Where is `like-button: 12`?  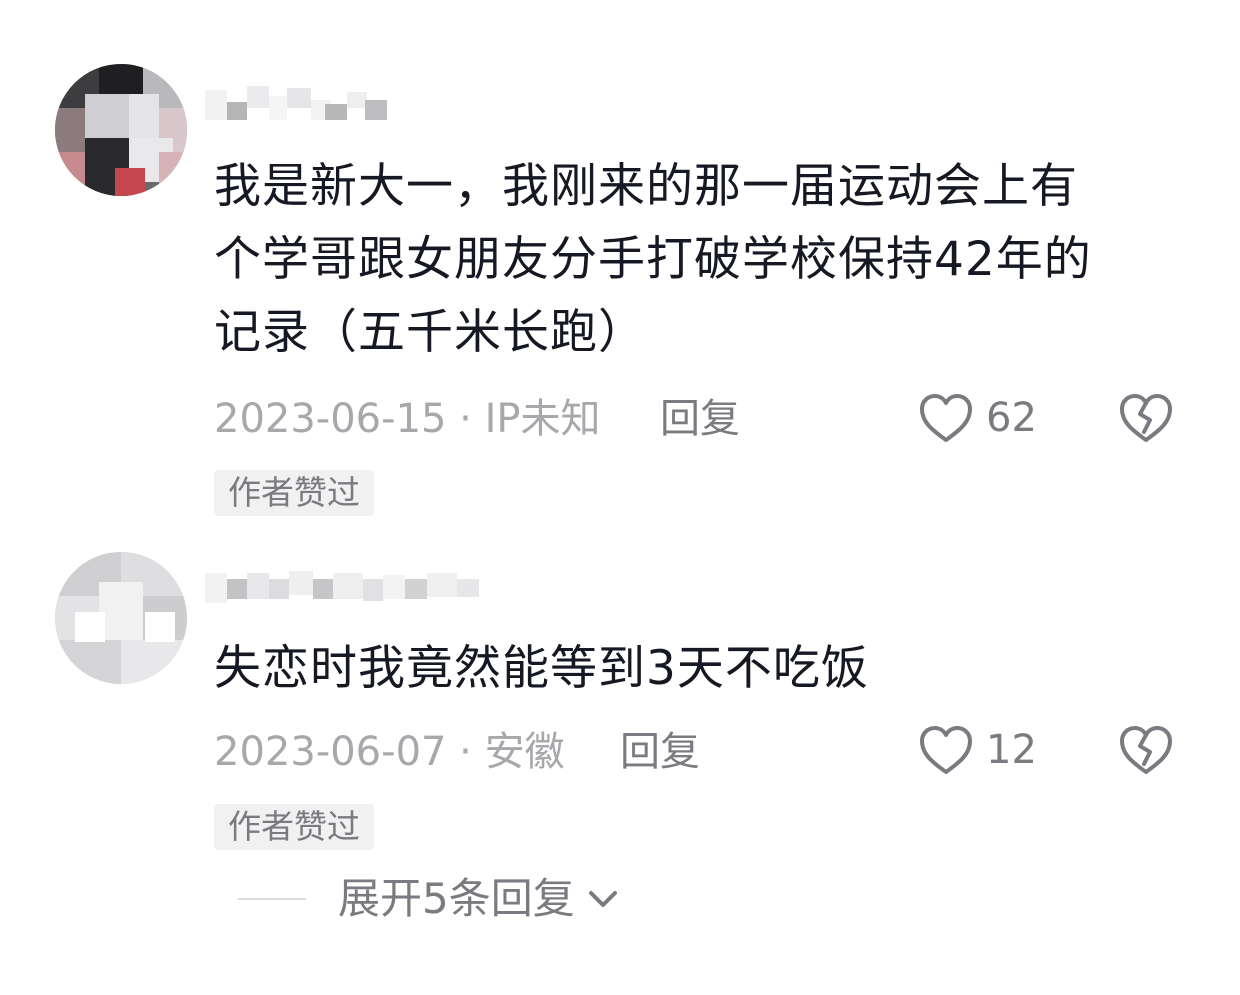 like-button: 12 is located at coordinates (977, 750).